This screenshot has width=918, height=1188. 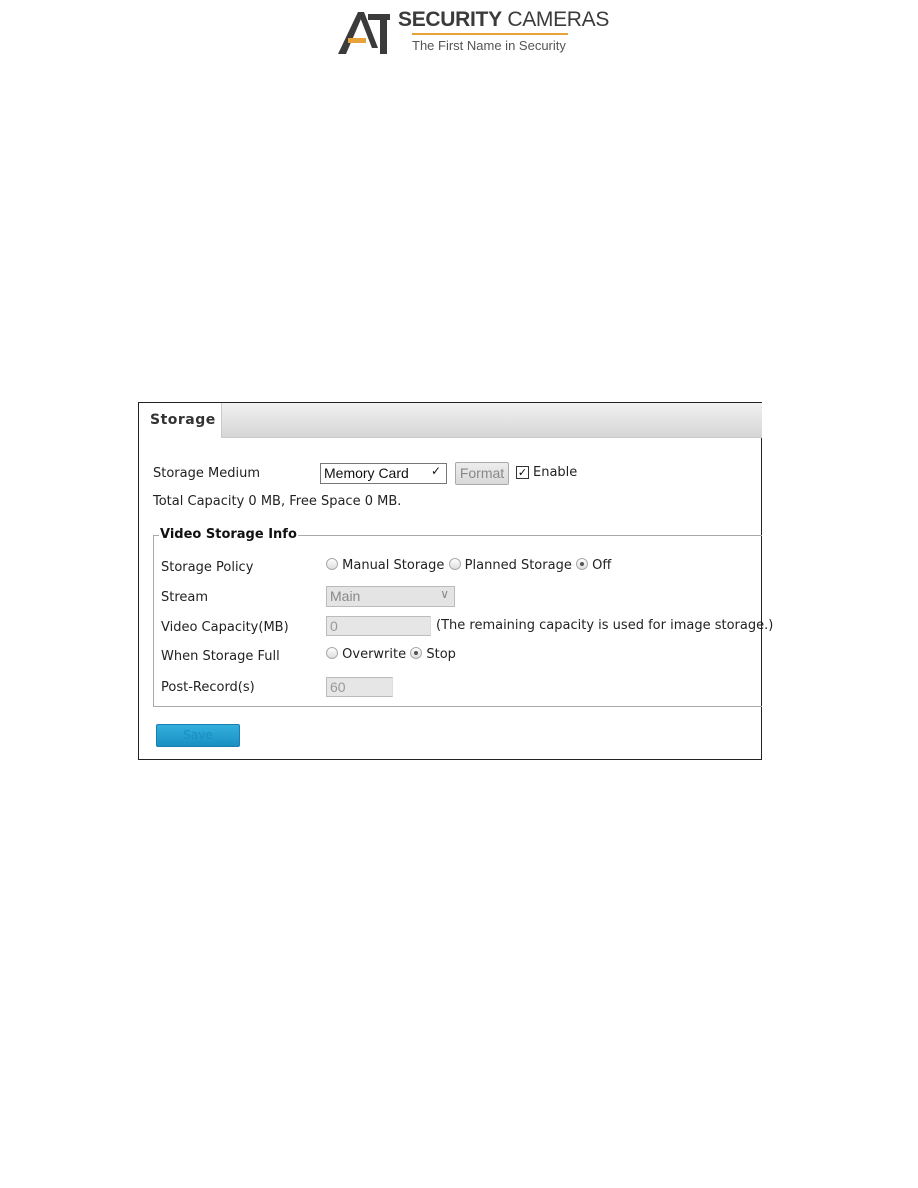 What do you see at coordinates (489, 45) in the screenshot?
I see `logo-tagline: The First Name in Security` at bounding box center [489, 45].